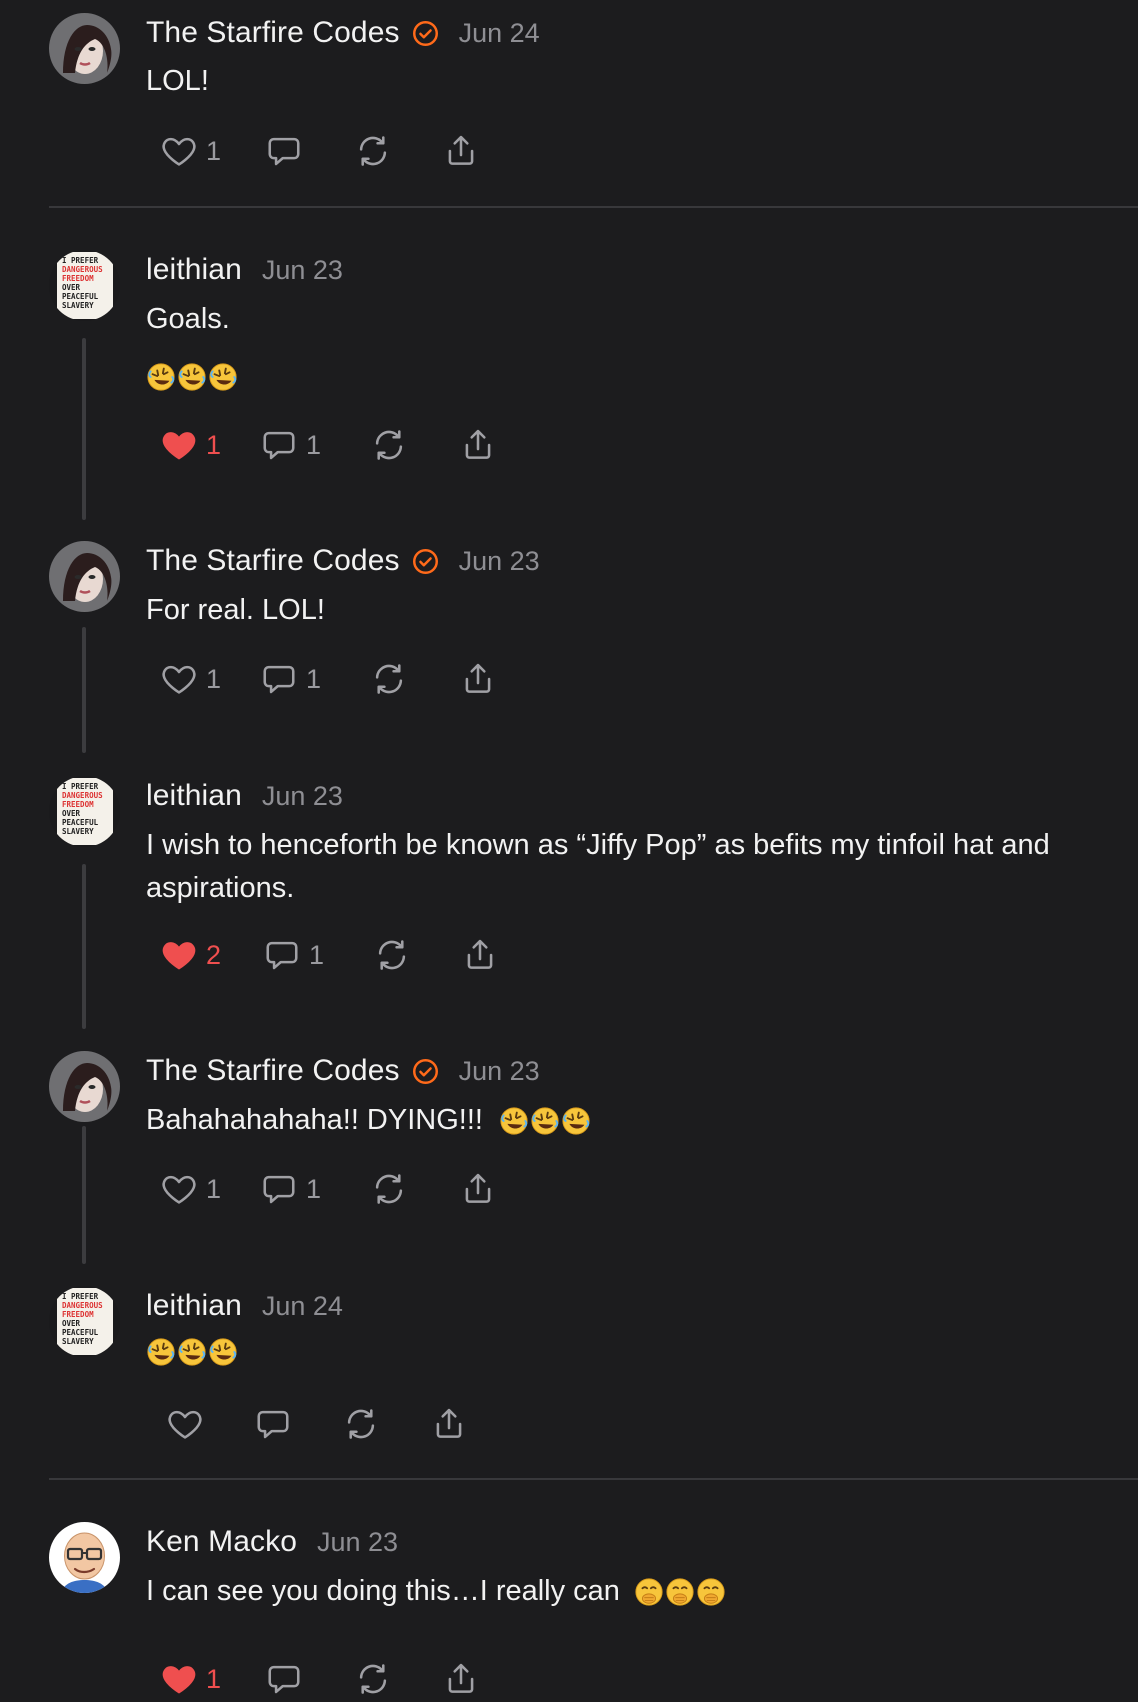  I want to click on post-header: leithian Jun 23, so click(244, 270).